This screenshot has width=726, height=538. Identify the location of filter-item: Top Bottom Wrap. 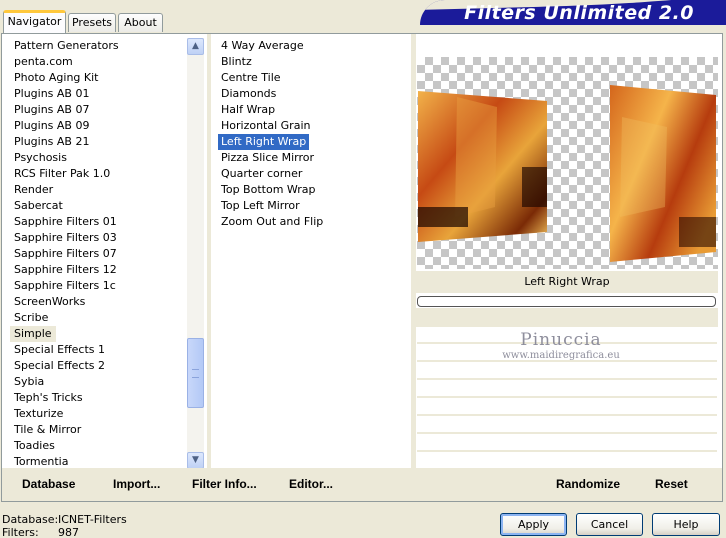
(268, 190).